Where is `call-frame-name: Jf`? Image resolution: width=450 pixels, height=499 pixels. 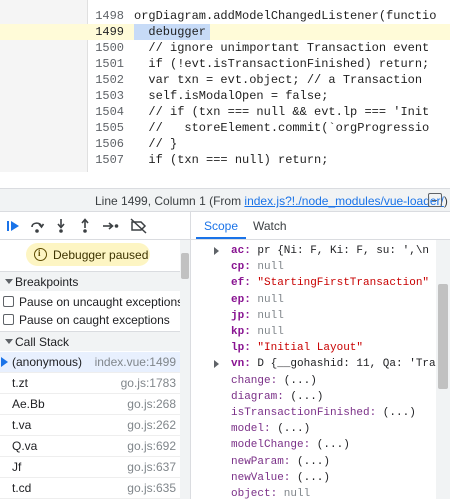 call-frame-name: Jf is located at coordinates (17, 467).